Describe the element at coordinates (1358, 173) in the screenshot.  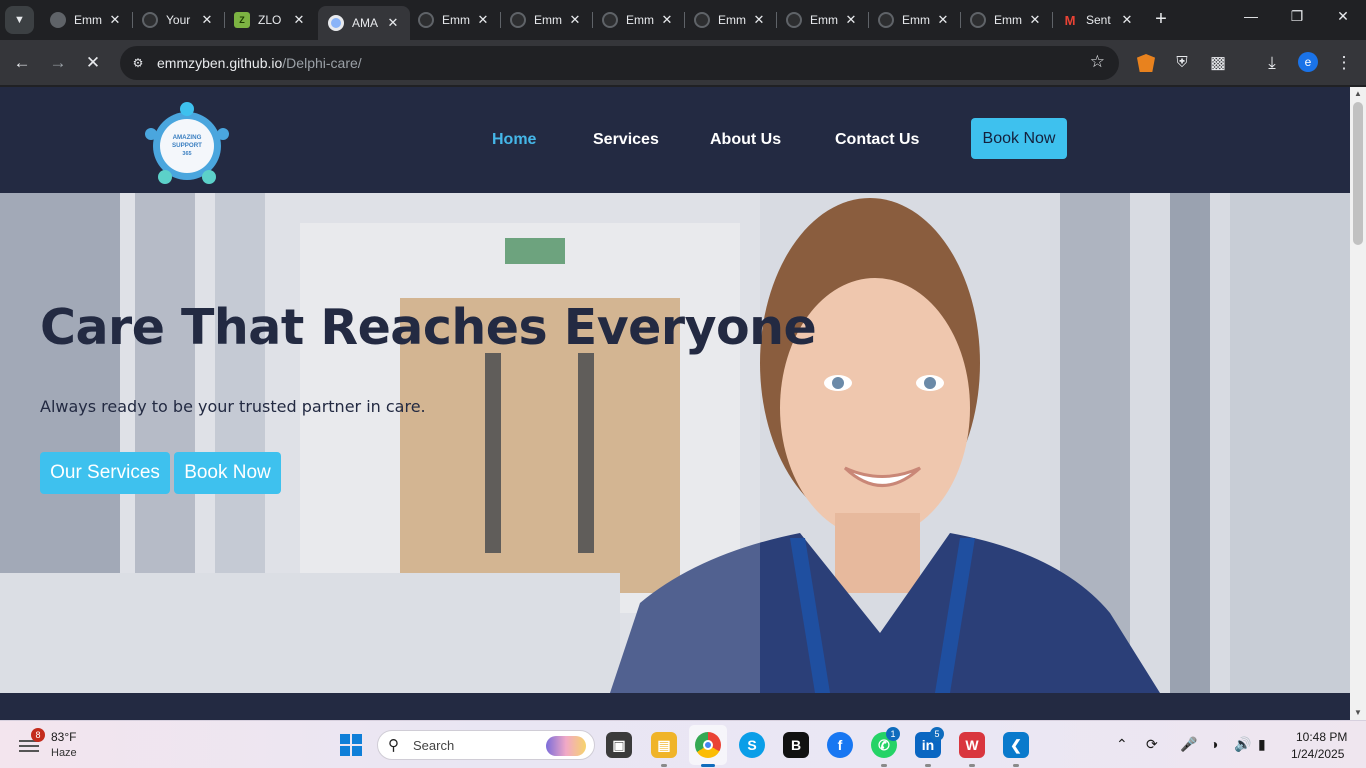
I see `scroll-thumb` at that location.